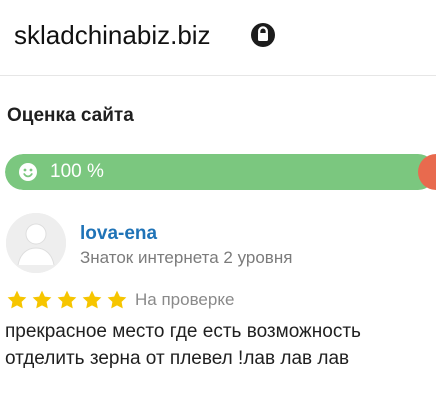 The width and height of the screenshot is (436, 404). Describe the element at coordinates (112, 35) in the screenshot. I see `site-name: skladchinabiz.biz` at that location.